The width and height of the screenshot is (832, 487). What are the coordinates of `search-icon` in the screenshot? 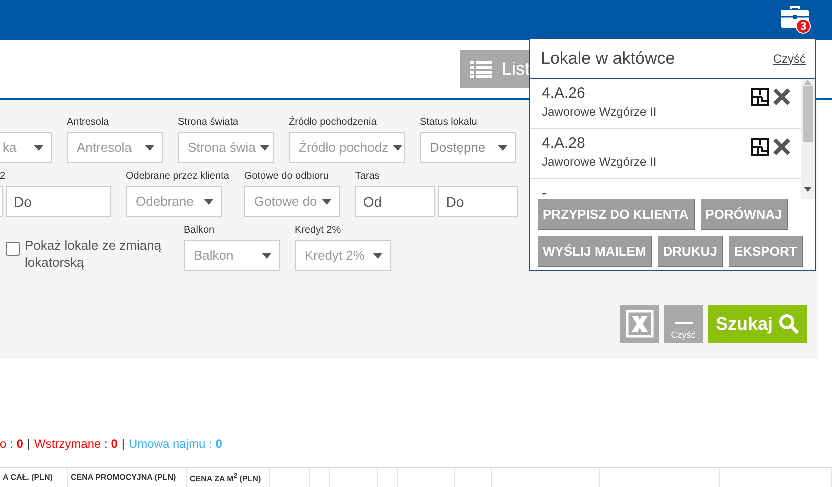 It's located at (789, 324).